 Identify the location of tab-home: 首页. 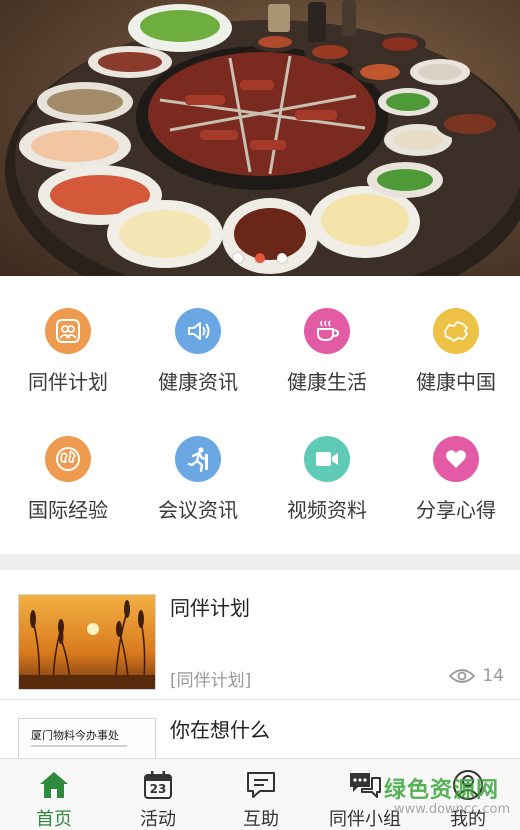
(54, 794).